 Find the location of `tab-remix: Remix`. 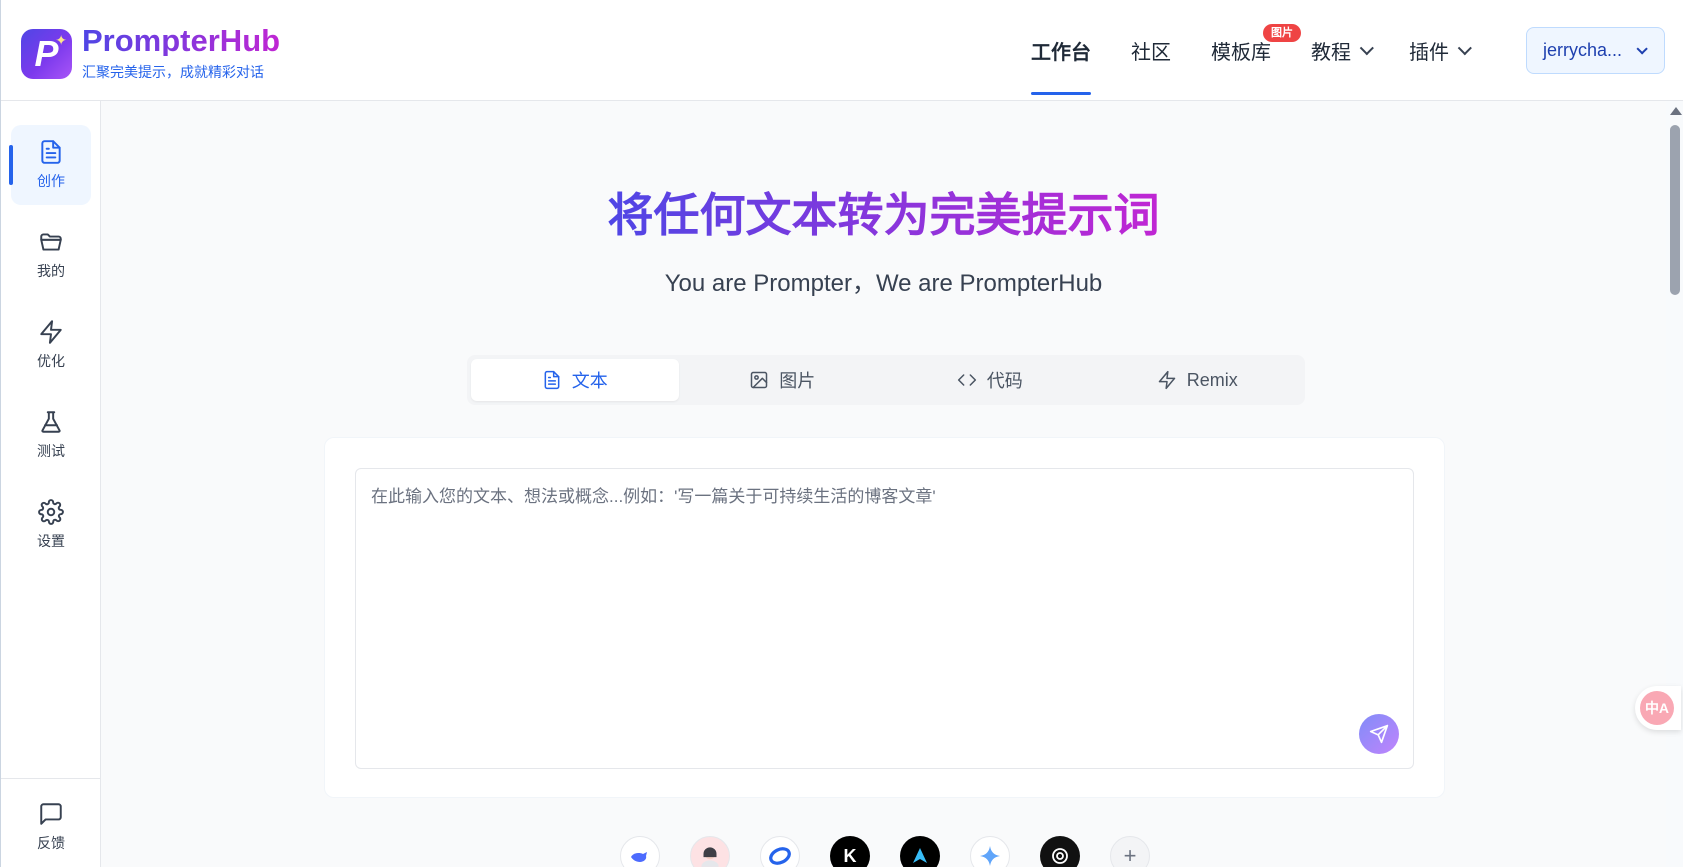

tab-remix: Remix is located at coordinates (1198, 380).